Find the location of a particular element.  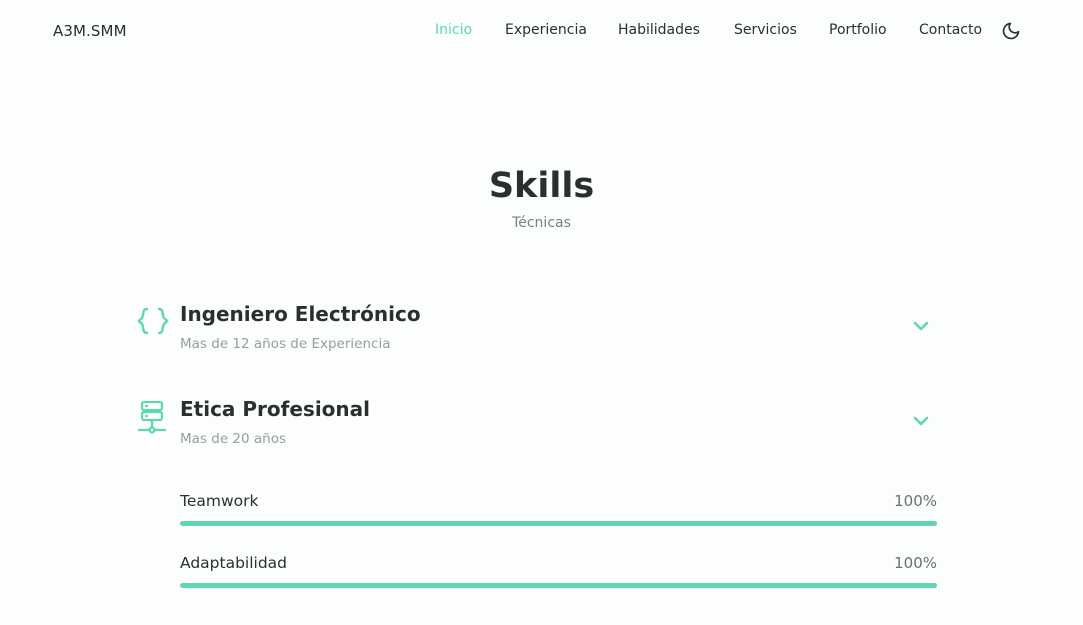

code-braces-icon is located at coordinates (153, 321).